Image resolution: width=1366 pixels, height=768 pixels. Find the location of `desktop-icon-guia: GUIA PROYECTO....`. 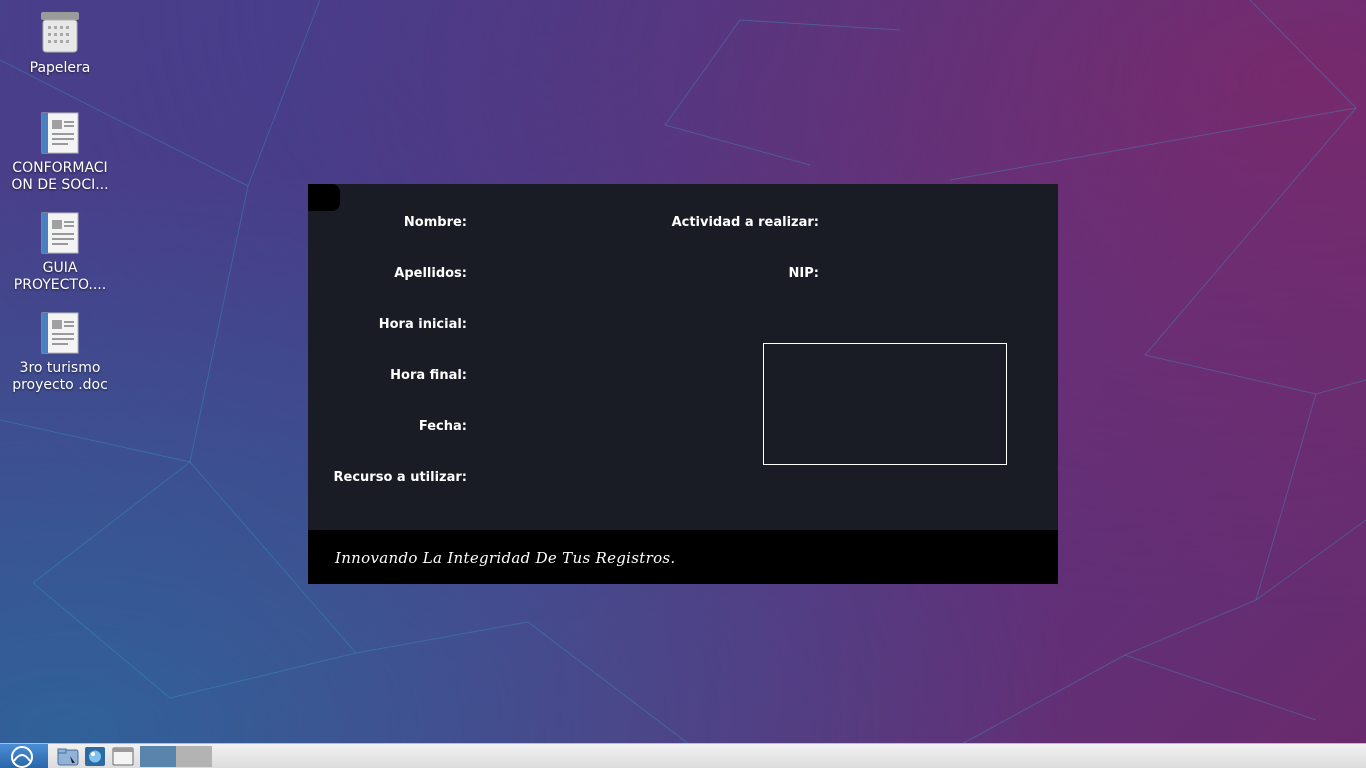

desktop-icon-guia: GUIA PROYECTO.... is located at coordinates (60, 253).